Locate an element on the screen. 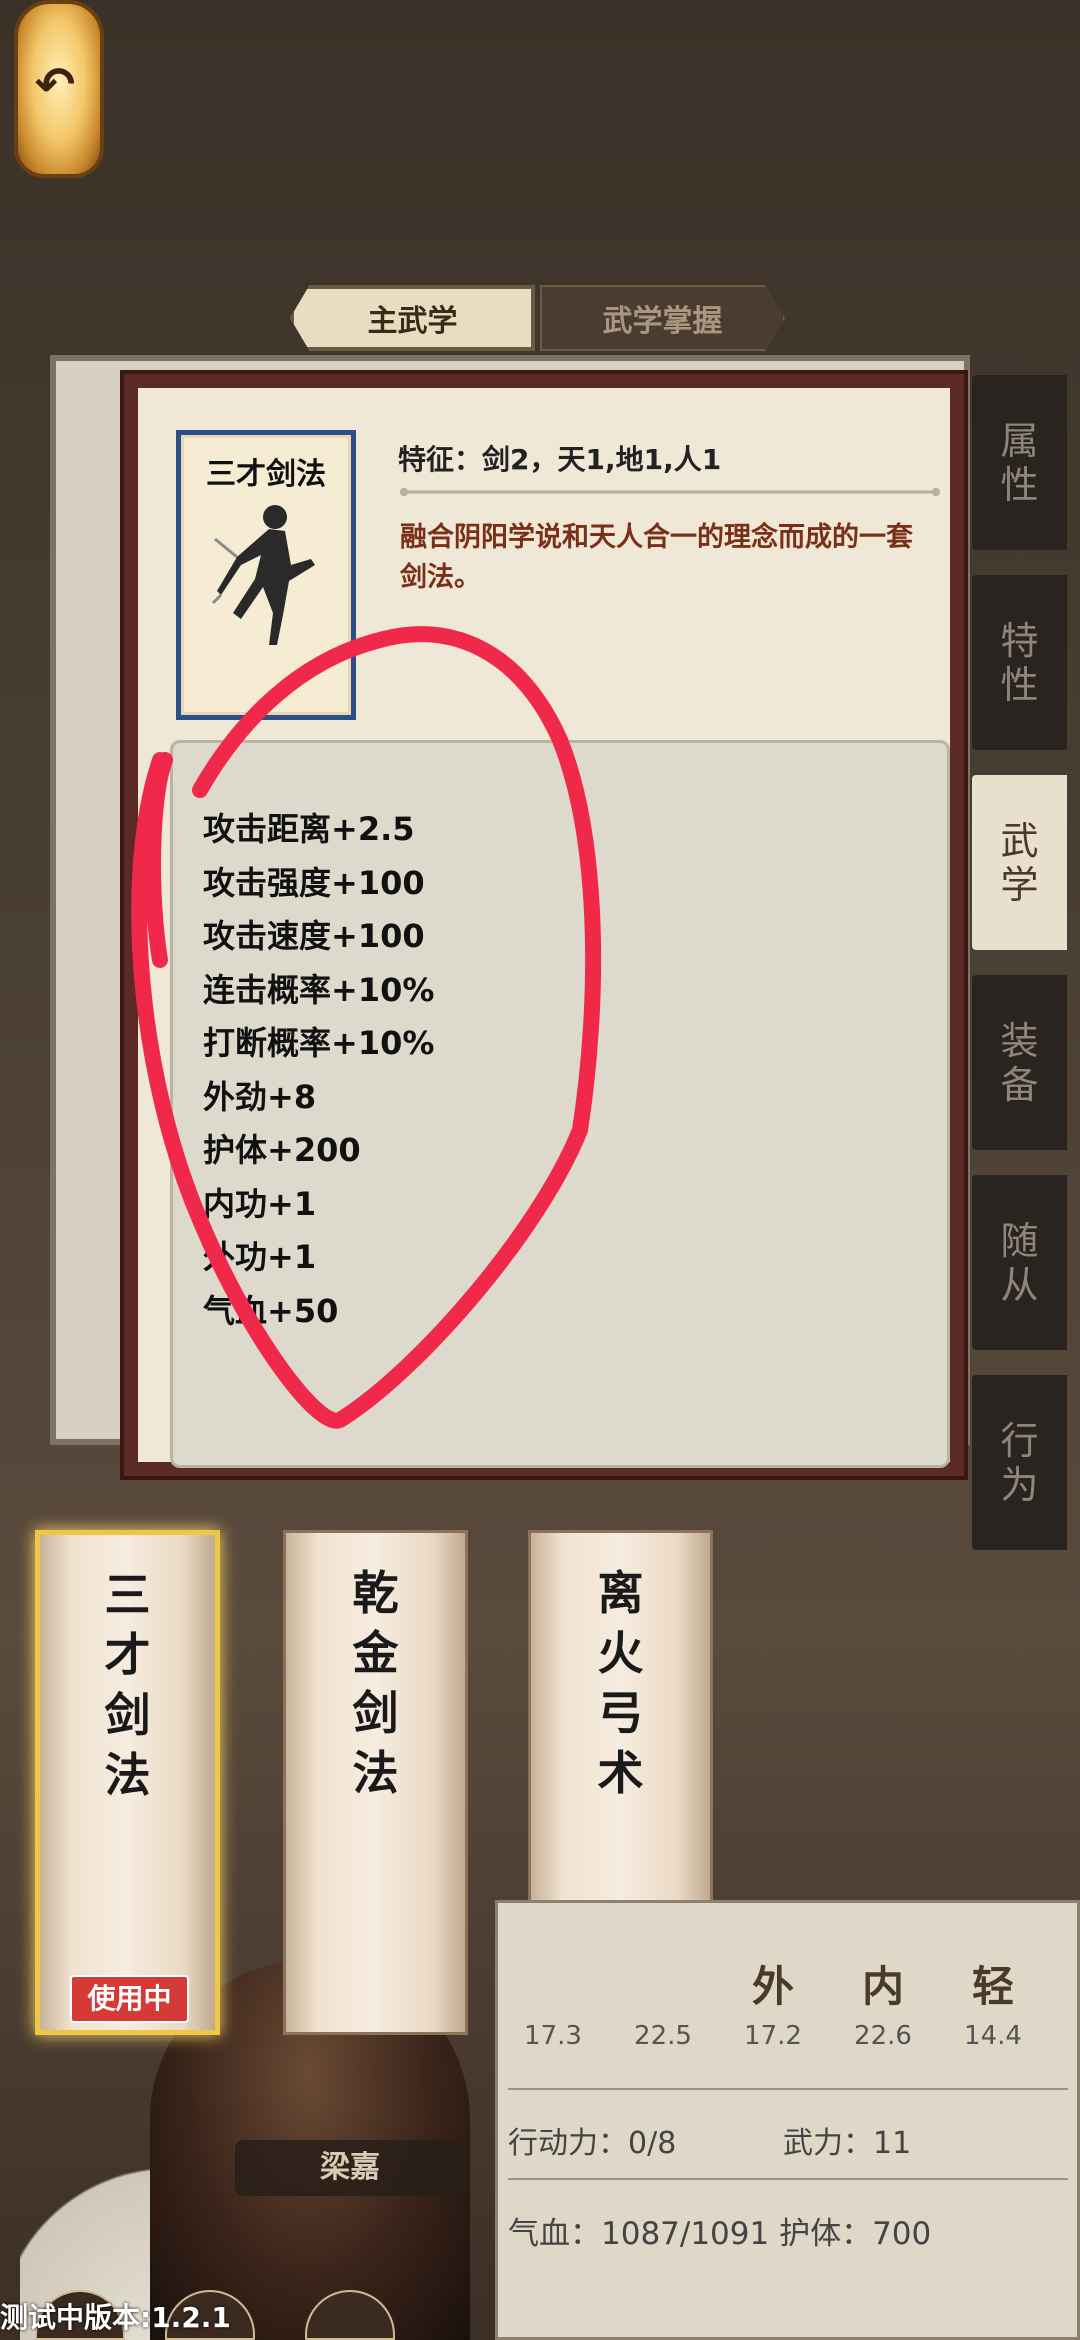  skill-scroll-name: 离火弓术 is located at coordinates (620, 1683).